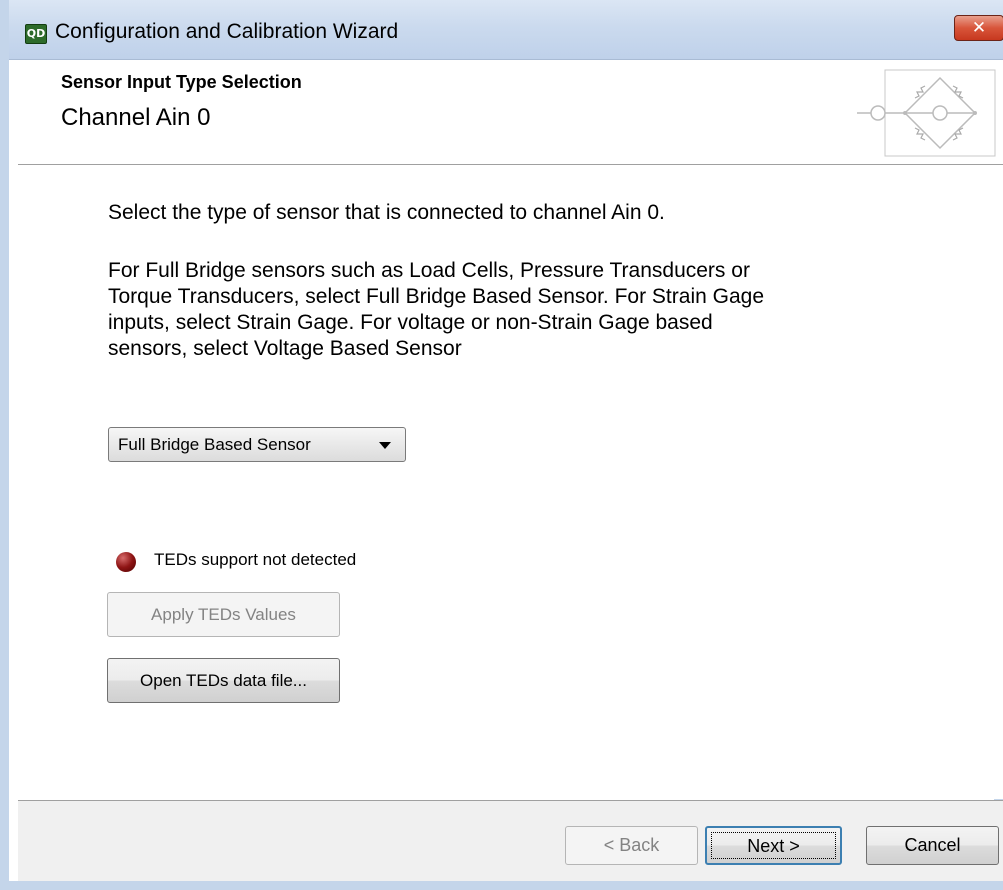 Image resolution: width=1003 pixels, height=890 pixels. What do you see at coordinates (255, 559) in the screenshot?
I see `ted-status-text: TEDs support not detected` at bounding box center [255, 559].